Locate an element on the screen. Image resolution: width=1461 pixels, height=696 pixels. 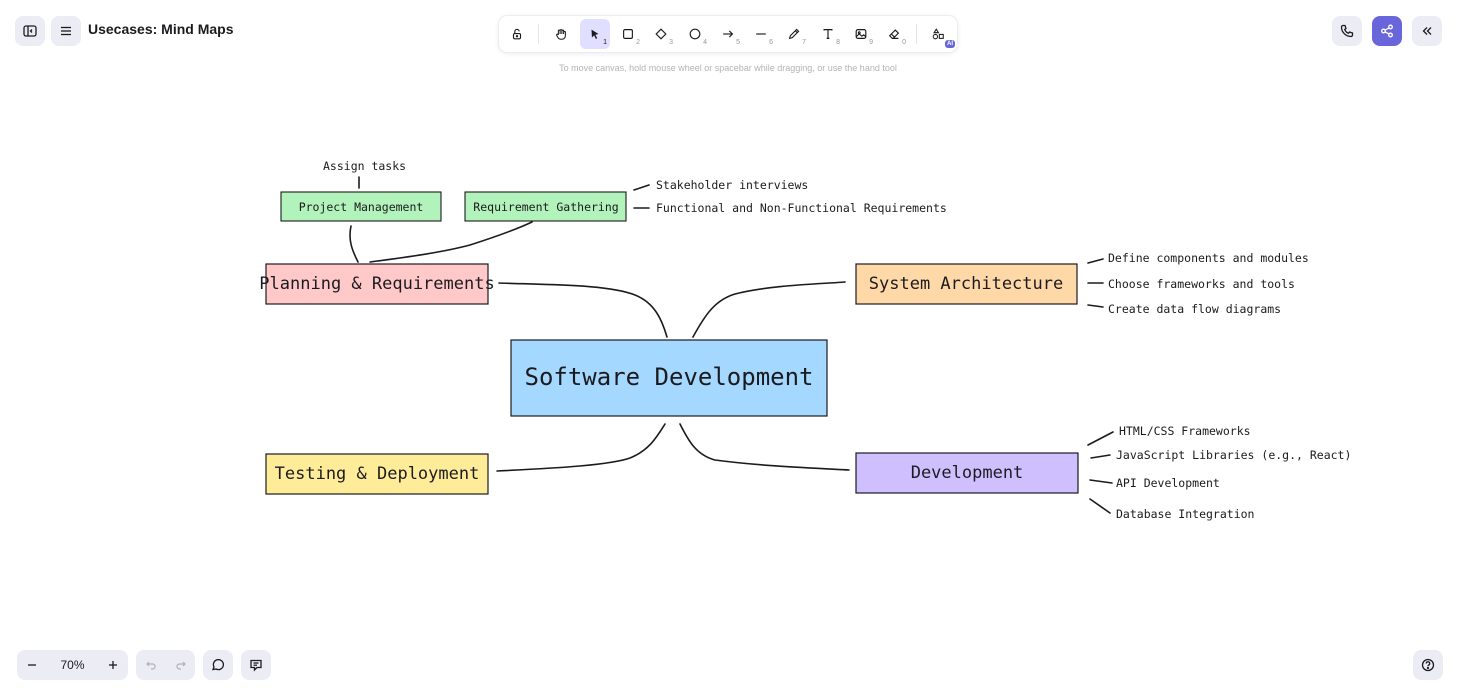
node-testing: Testing & Deployment is located at coordinates (377, 474).